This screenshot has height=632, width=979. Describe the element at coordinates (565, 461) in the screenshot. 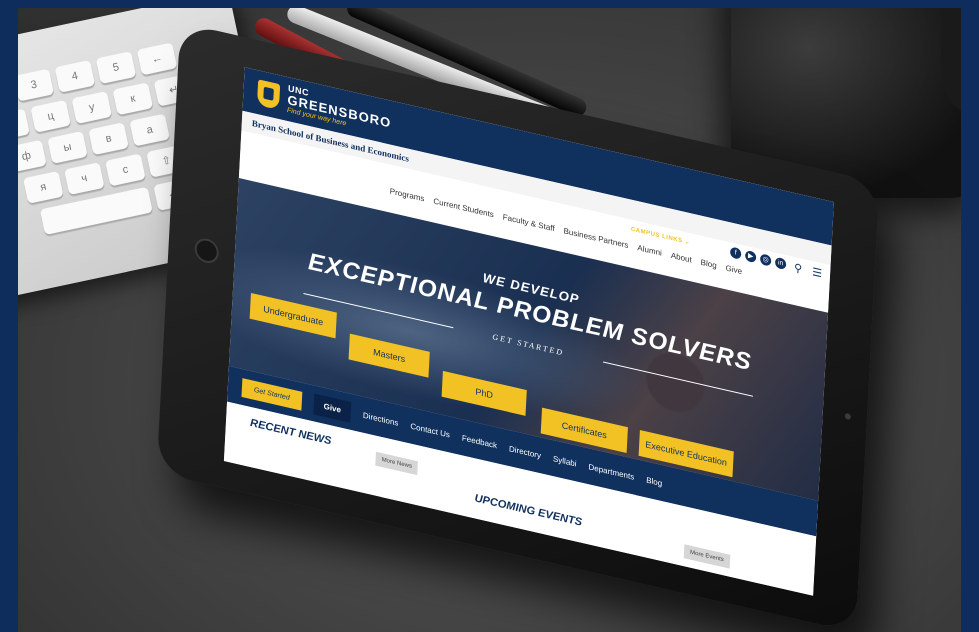

I see `quicklink-syllabi: Syllabi` at that location.